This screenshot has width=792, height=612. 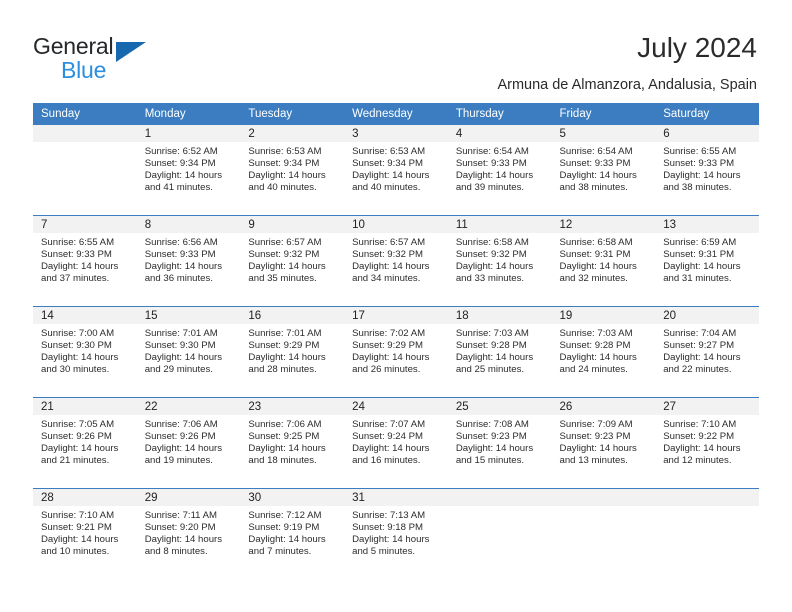 I want to click on sunset-text: Sunset: 9:30 PM, so click(x=180, y=346).